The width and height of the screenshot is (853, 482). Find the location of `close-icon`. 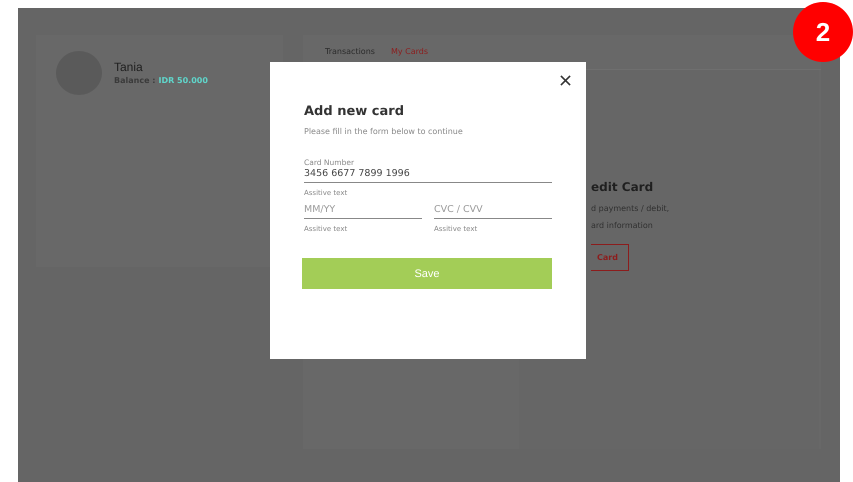

close-icon is located at coordinates (565, 80).